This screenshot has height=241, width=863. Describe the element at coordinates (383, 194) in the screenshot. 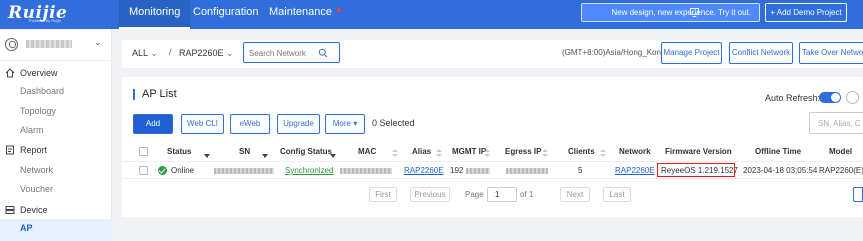

I see `first-page-button: First` at that location.